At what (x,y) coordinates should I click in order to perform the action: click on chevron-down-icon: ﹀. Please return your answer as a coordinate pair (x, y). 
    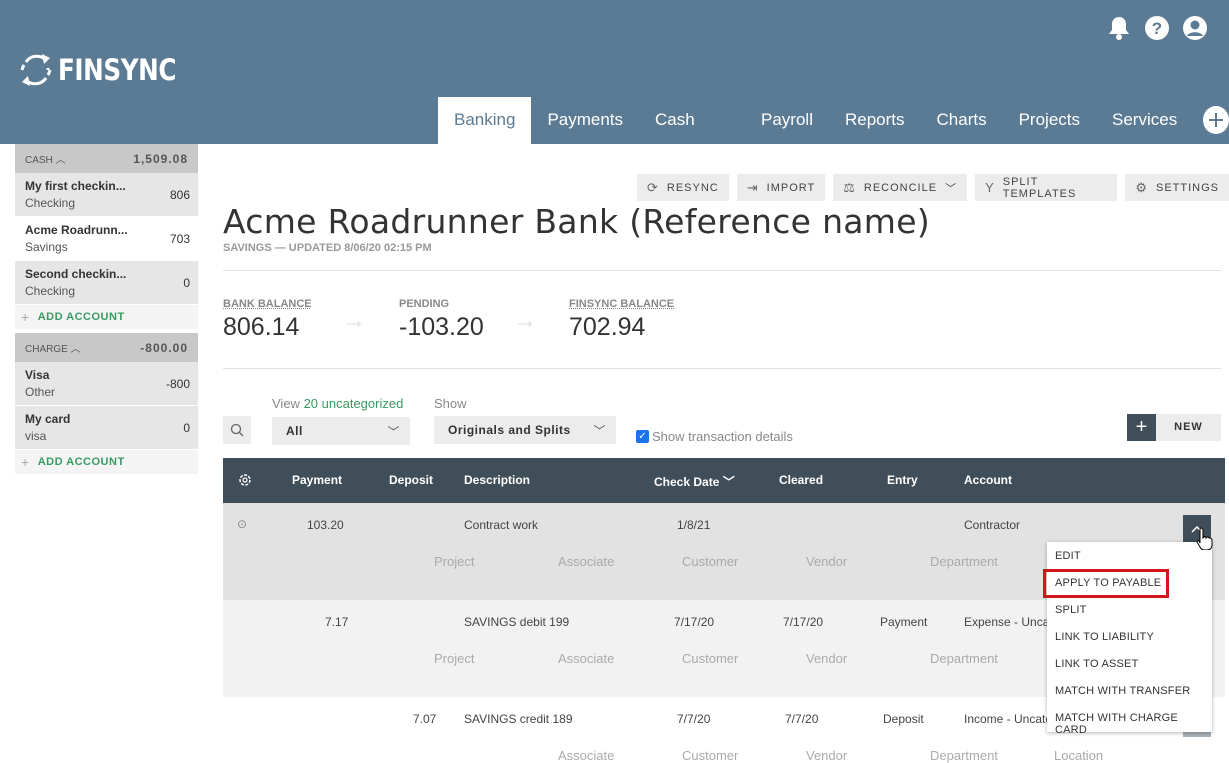
    Looking at the image, I should click on (599, 430).